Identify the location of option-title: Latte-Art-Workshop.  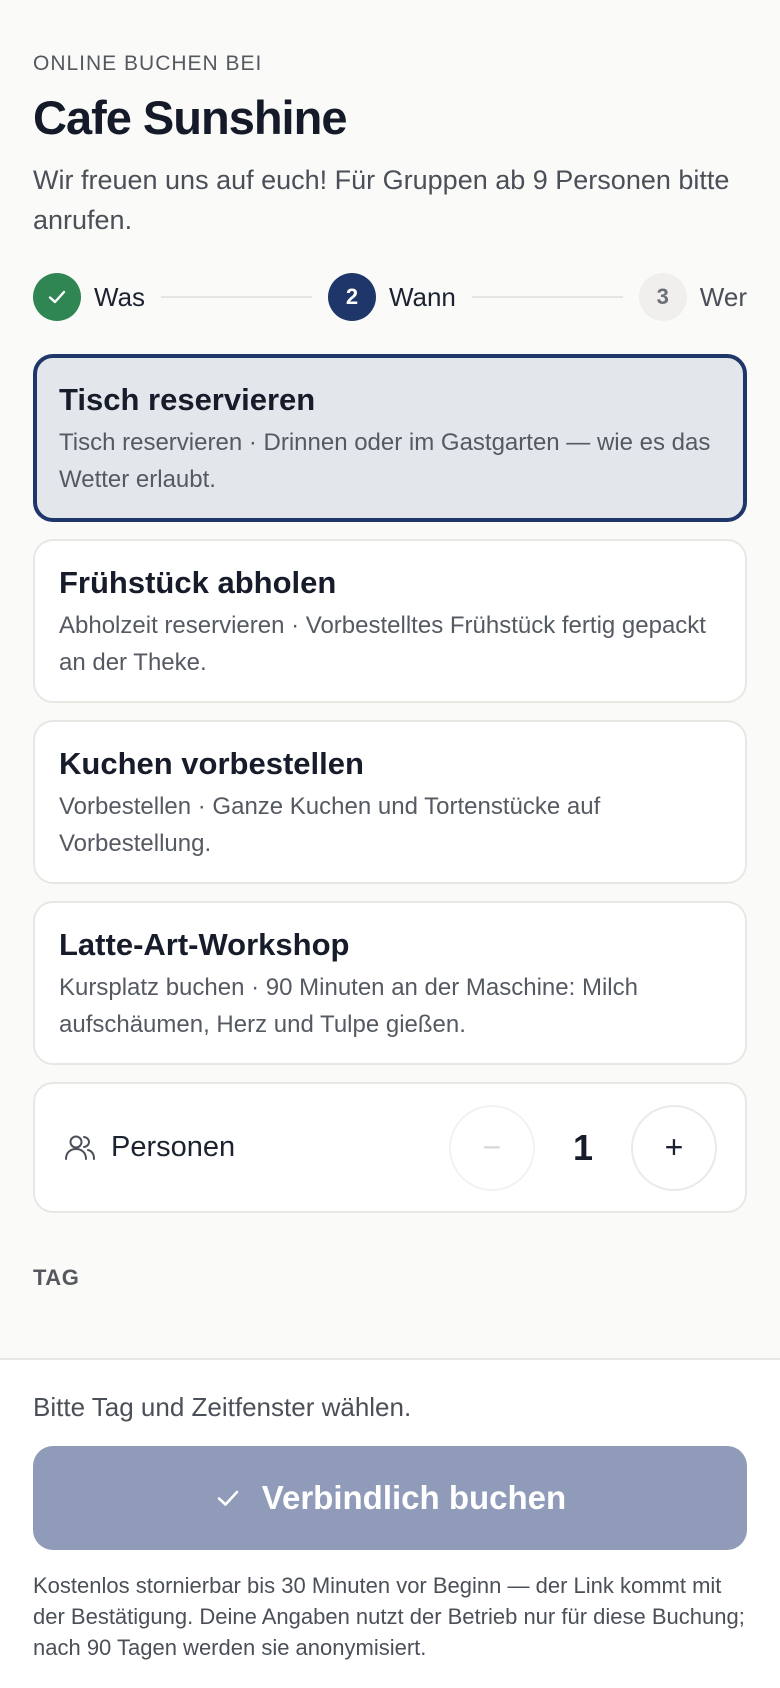
(204, 944).